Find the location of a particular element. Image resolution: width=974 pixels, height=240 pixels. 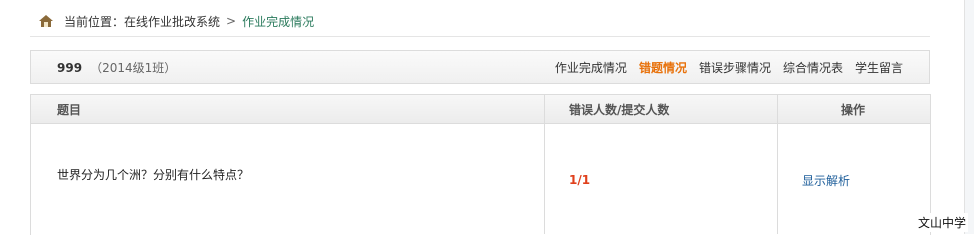

column-header-question: 题目 is located at coordinates (288, 109).